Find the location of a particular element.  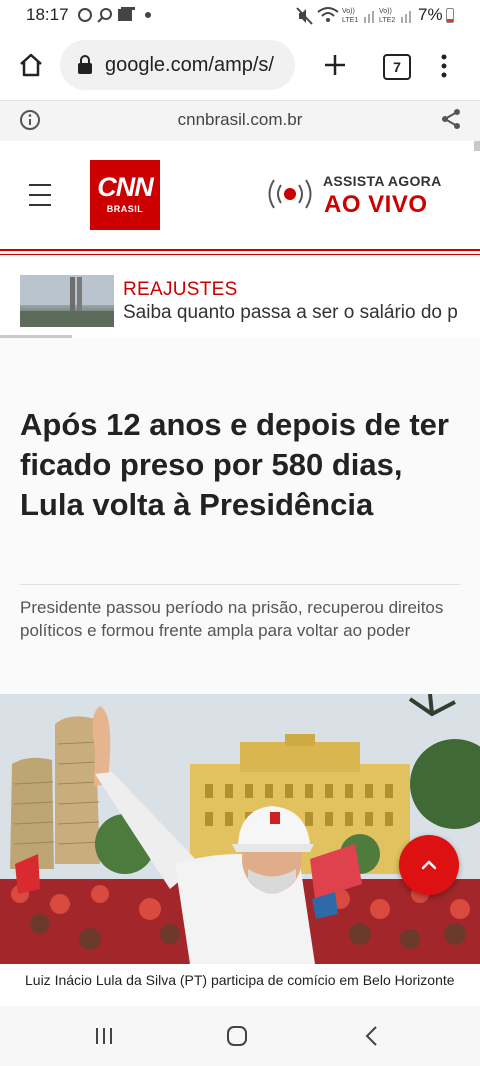

header-divider is located at coordinates (240, 250).